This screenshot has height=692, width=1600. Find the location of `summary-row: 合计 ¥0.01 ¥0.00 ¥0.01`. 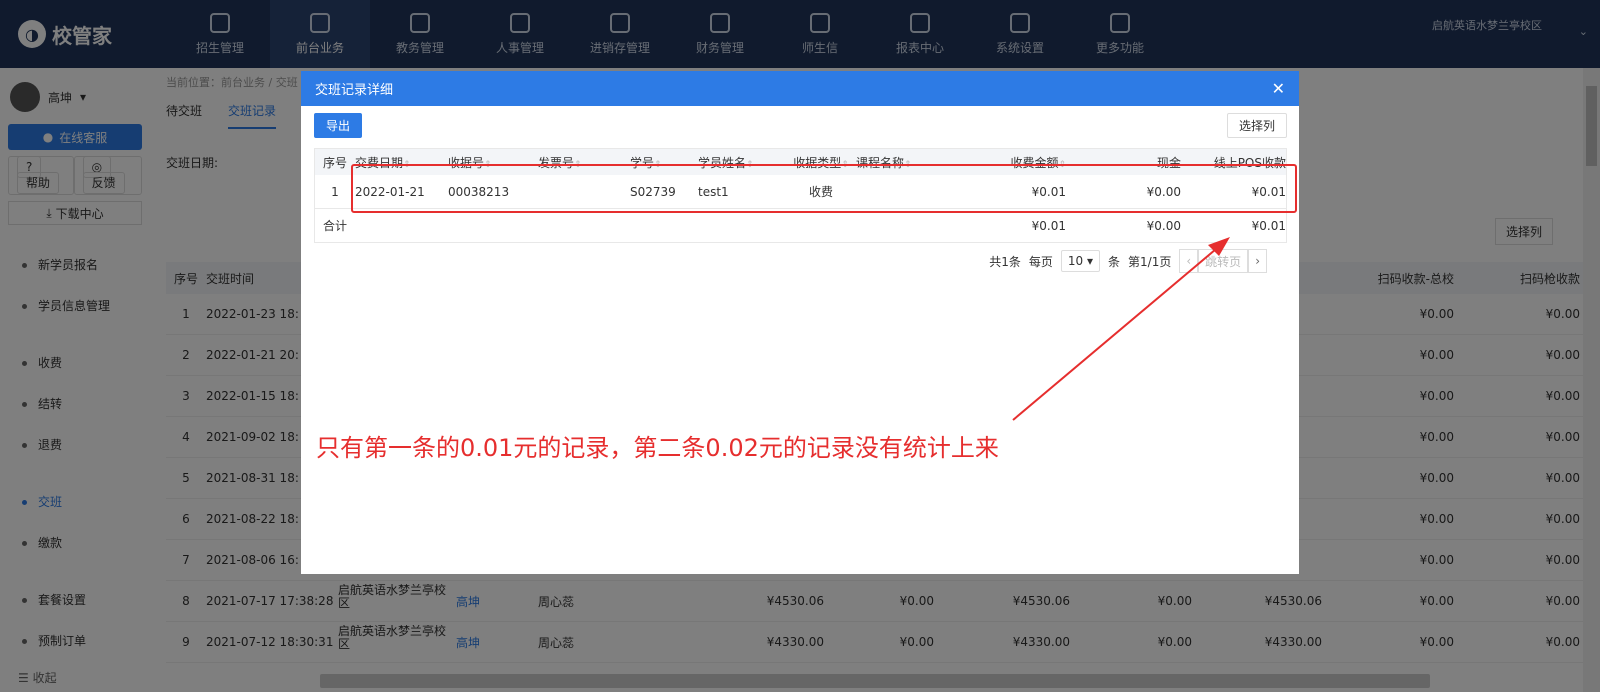

summary-row: 合计 ¥0.01 ¥0.00 ¥0.01 is located at coordinates (804, 226).